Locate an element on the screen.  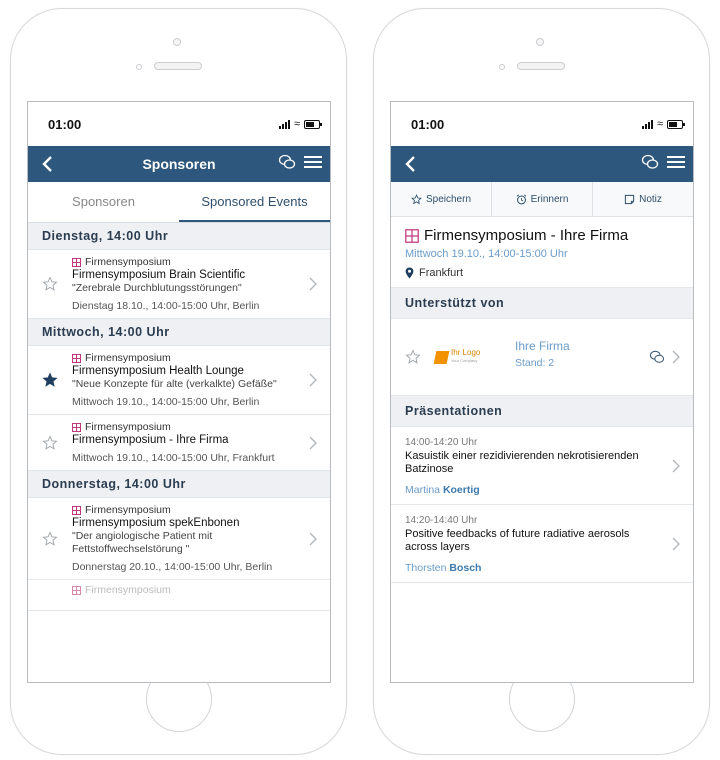
map-pin-icon is located at coordinates (409, 273).